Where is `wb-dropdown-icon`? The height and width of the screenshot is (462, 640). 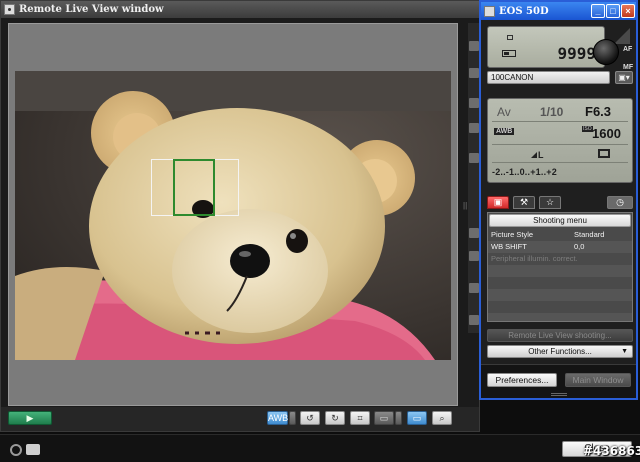
wb-dropdown-icon is located at coordinates (292, 418).